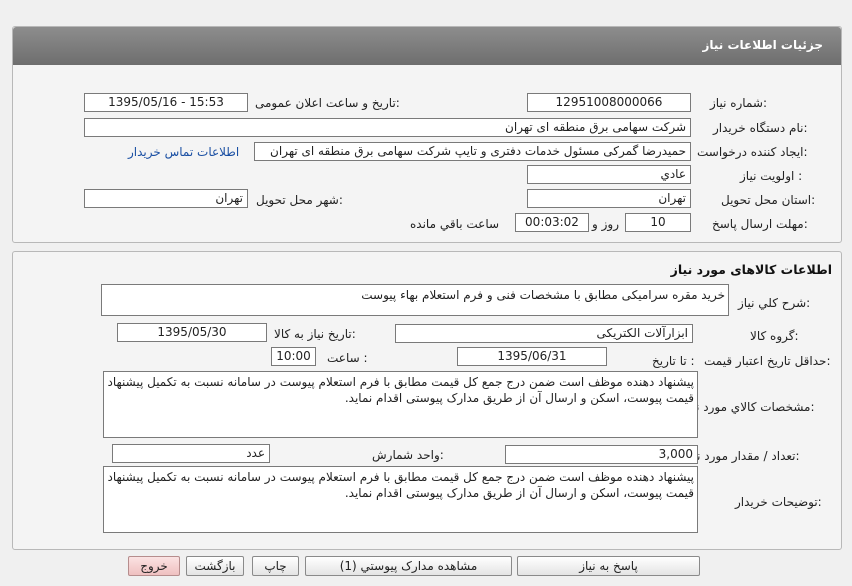 Image resolution: width=852 pixels, height=586 pixels. What do you see at coordinates (601, 454) in the screenshot?
I see `qty-field: 3,000` at bounding box center [601, 454].